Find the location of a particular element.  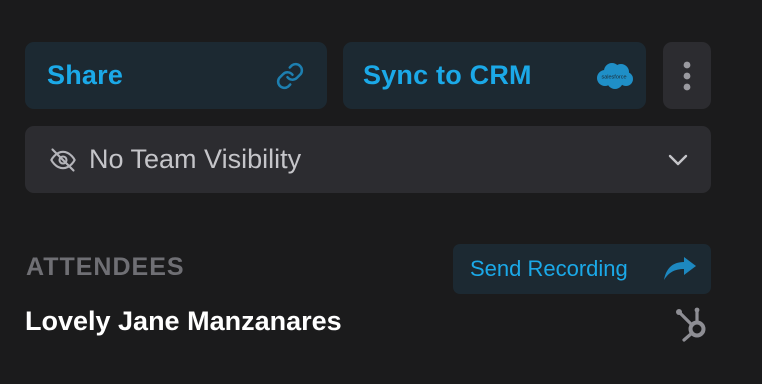

eye-off-icon is located at coordinates (63, 160).